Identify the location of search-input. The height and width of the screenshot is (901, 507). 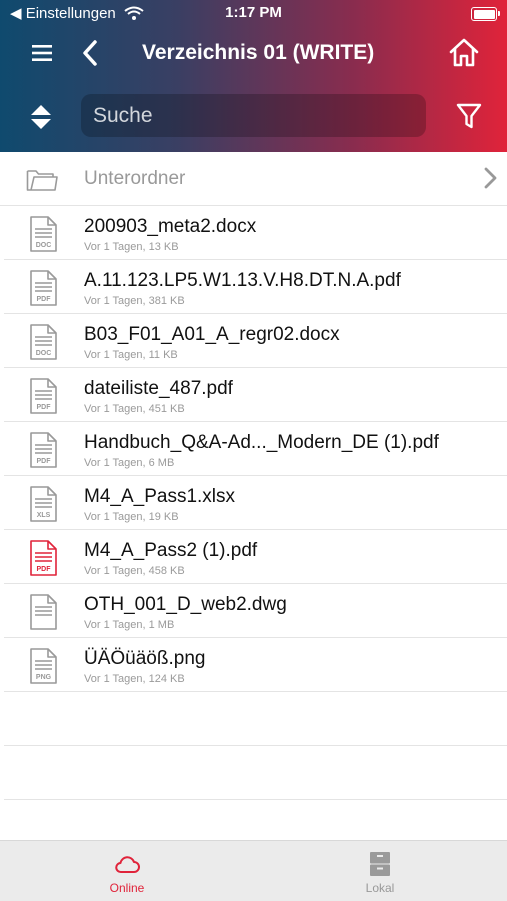
(253, 115).